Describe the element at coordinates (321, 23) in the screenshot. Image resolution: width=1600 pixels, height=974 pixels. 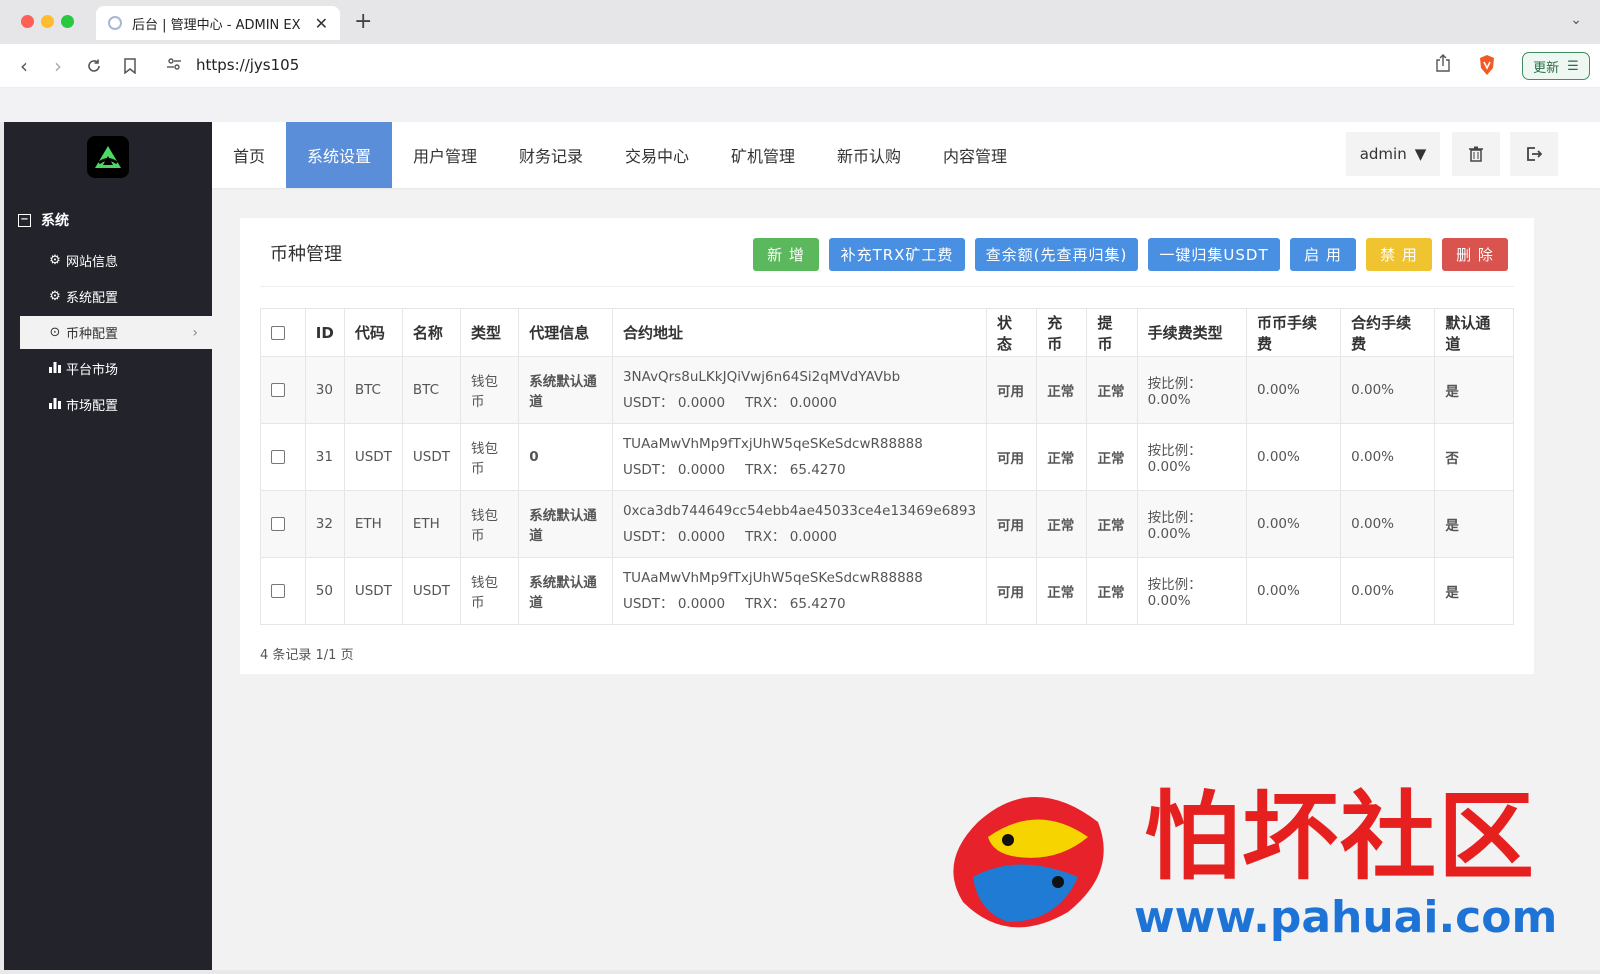
I see `close-tab-icon: ✕` at that location.